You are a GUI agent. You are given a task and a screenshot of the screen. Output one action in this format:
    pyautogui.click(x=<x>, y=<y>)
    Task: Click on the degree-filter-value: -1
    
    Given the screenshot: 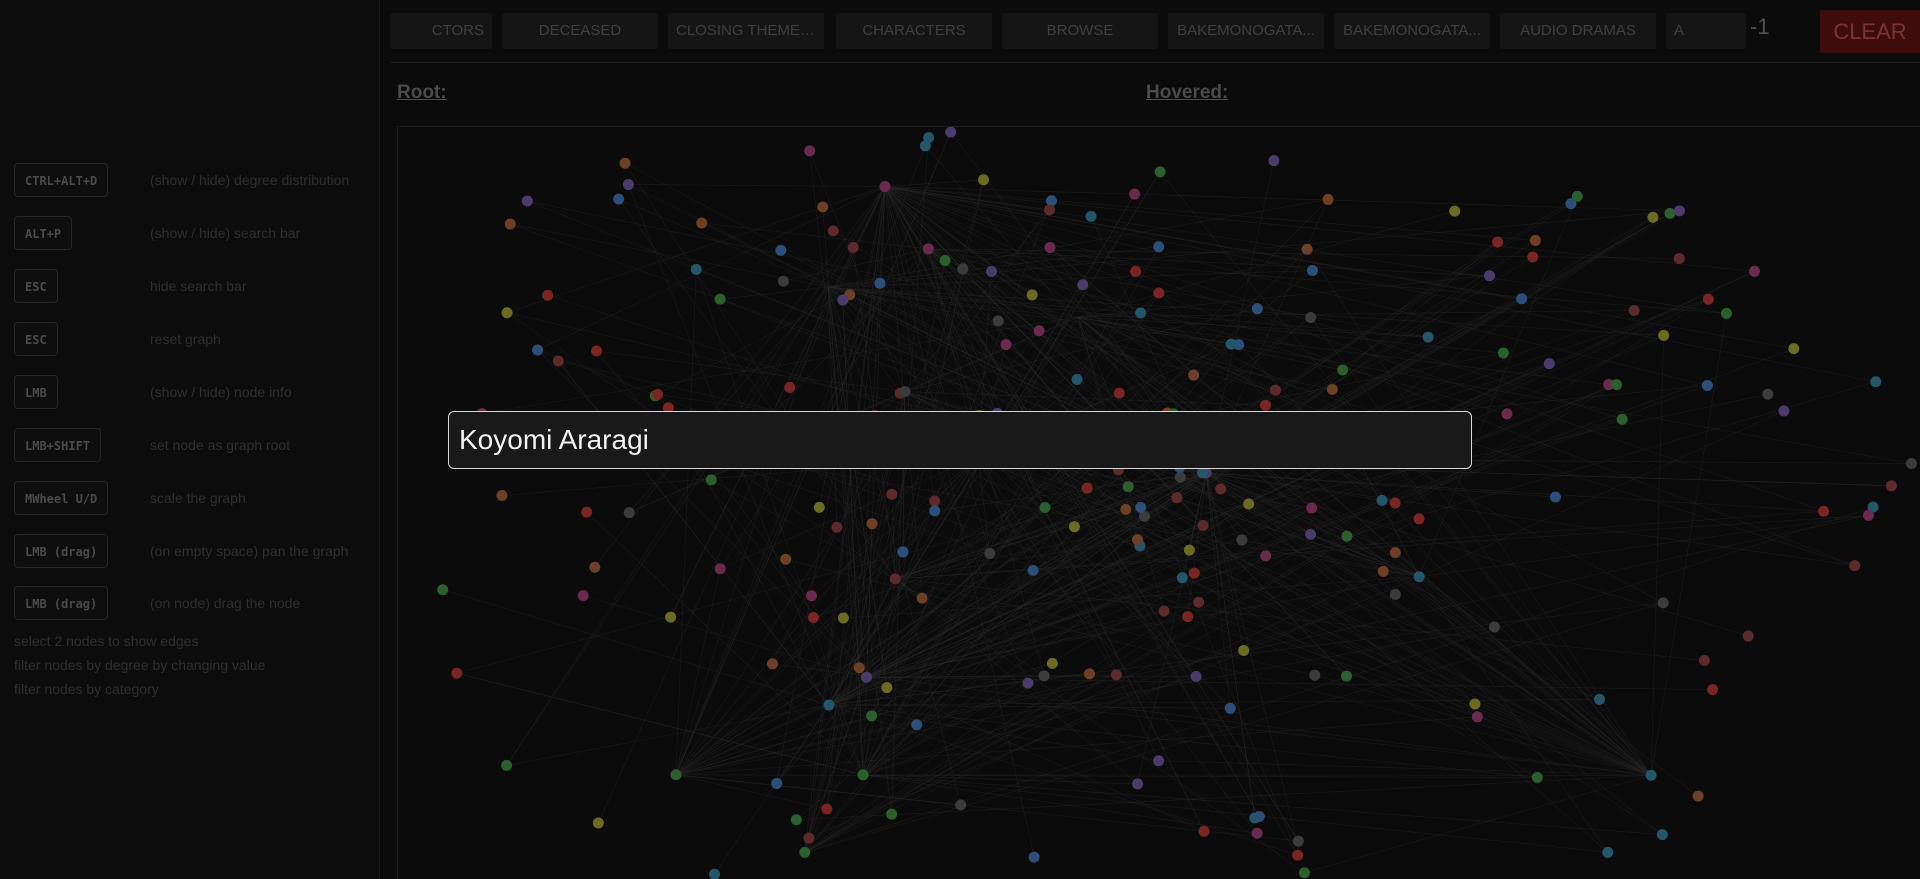 What is the action you would take?
    pyautogui.click(x=1760, y=27)
    